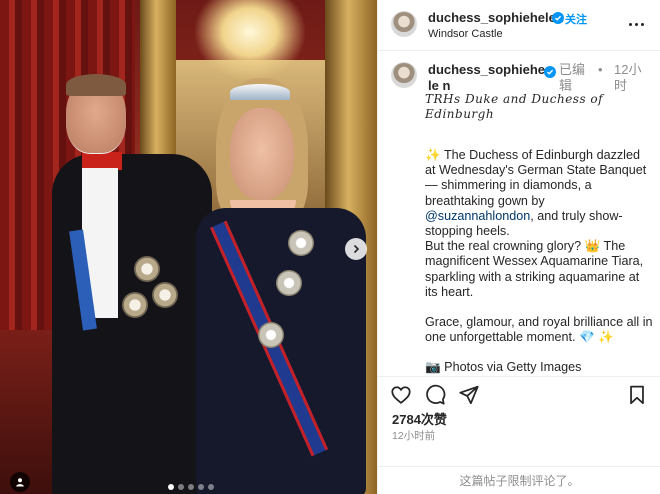 The width and height of the screenshot is (660, 494). Describe the element at coordinates (576, 19) in the screenshot. I see `follow-button: 关注` at that location.